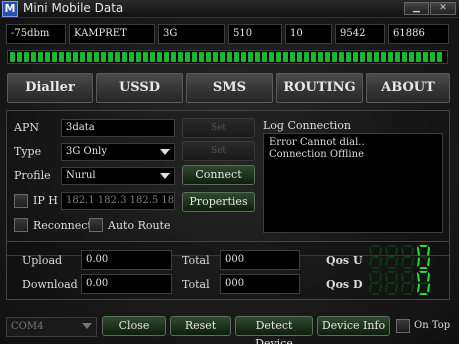 This screenshot has width=459, height=344. Describe the element at coordinates (134, 326) in the screenshot. I see `close-button: Close` at that location.